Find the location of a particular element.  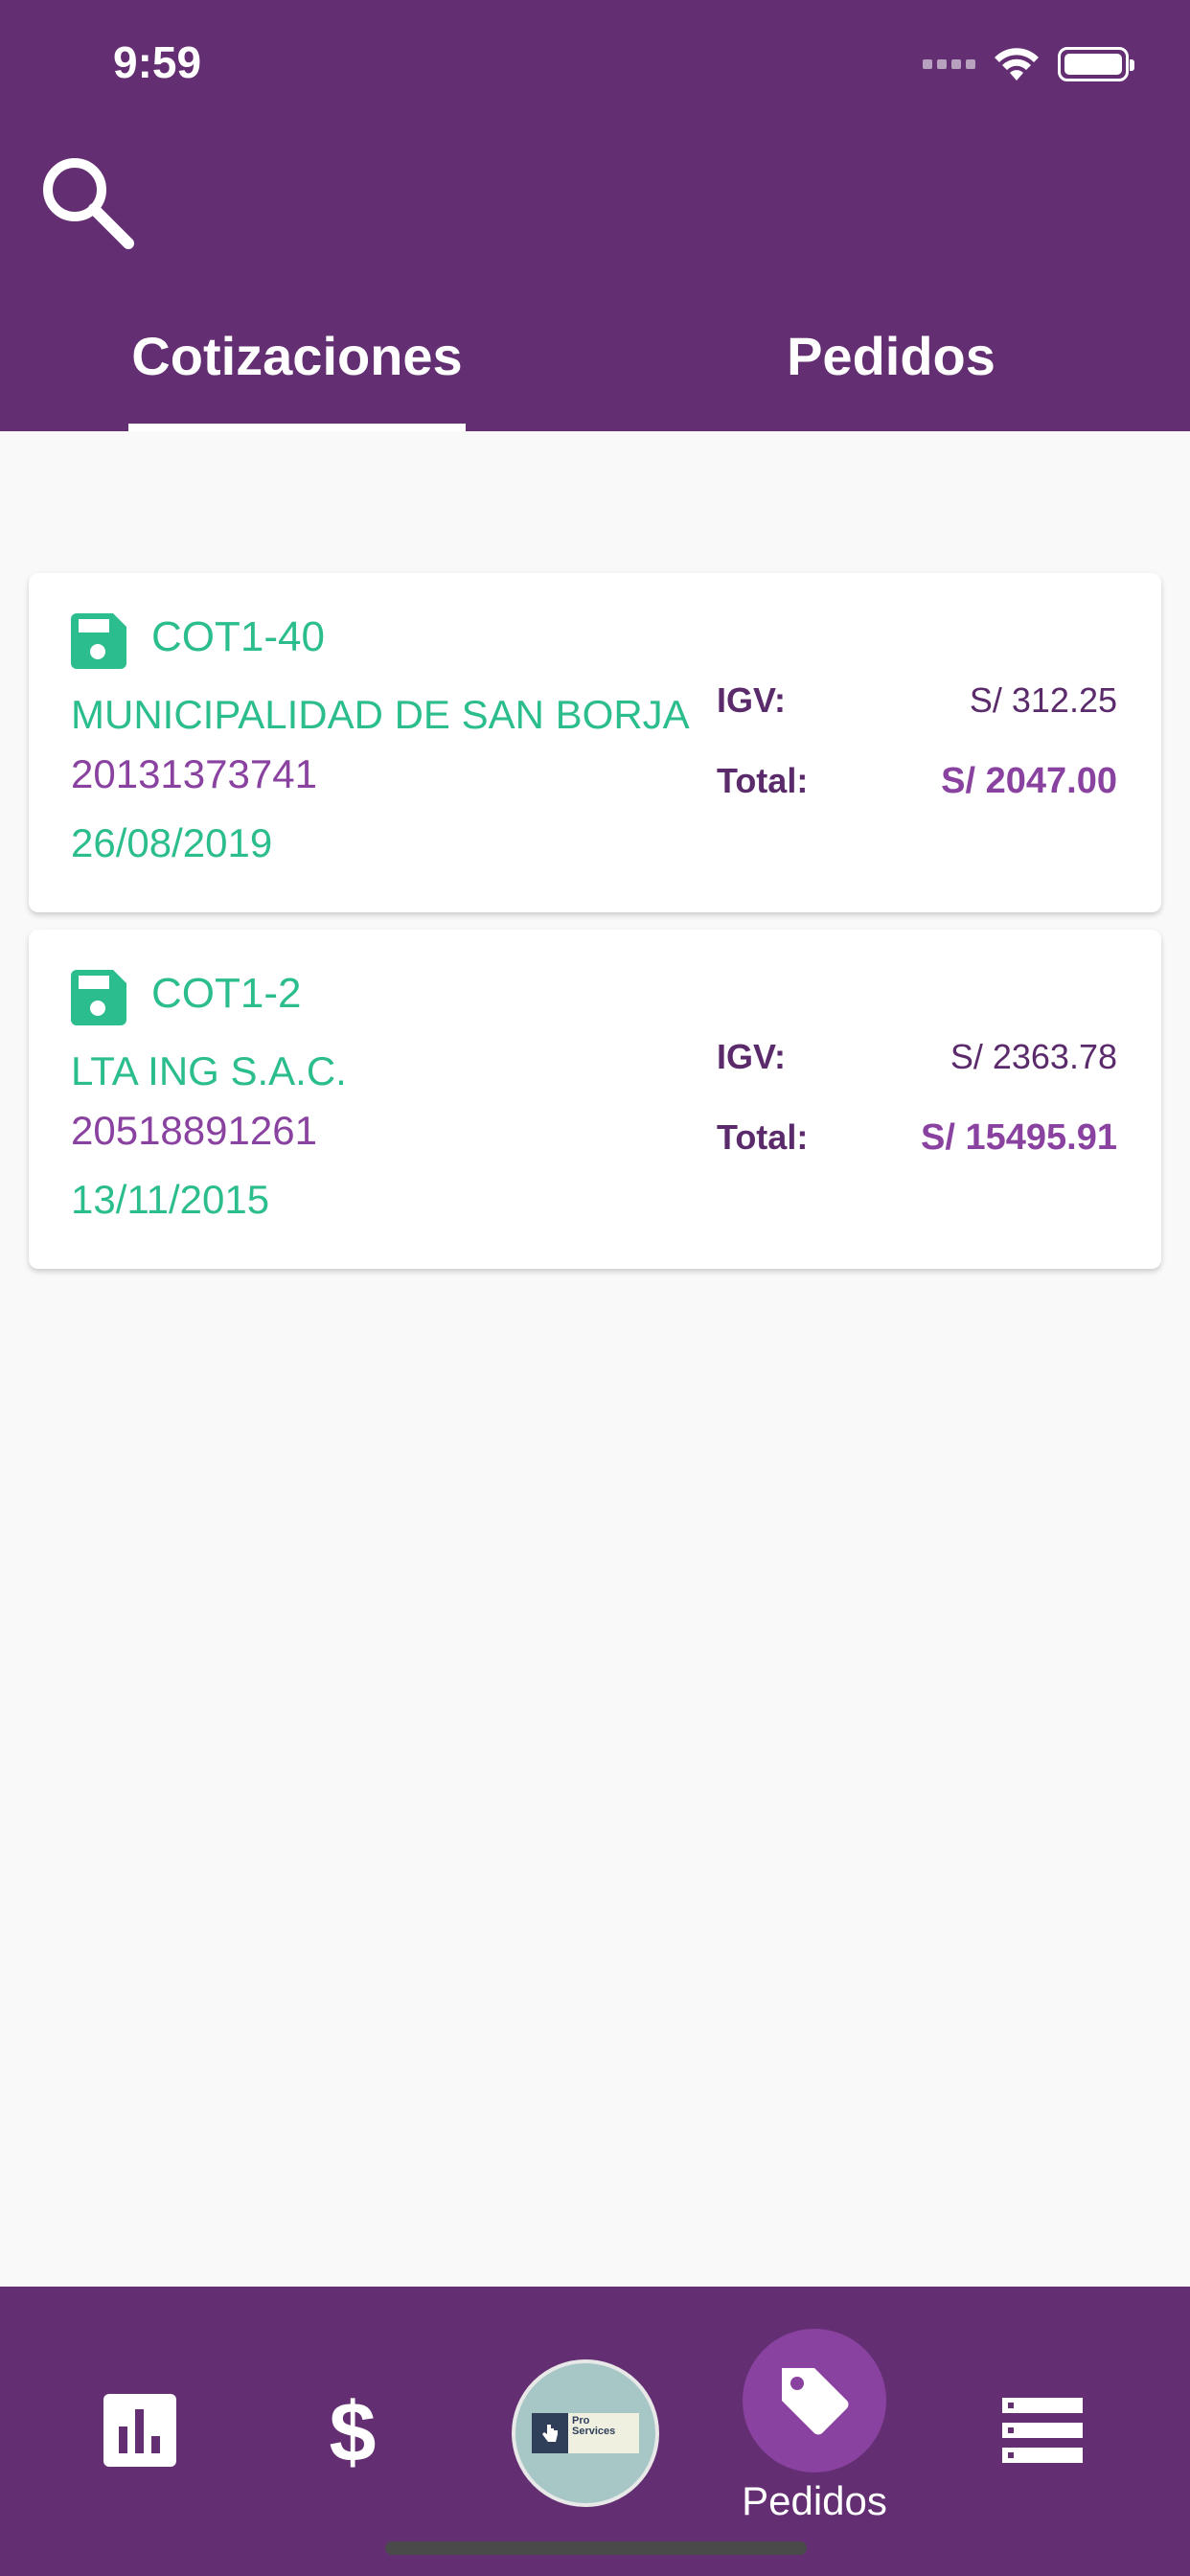

tab-pedidos: Pedidos is located at coordinates (891, 369).